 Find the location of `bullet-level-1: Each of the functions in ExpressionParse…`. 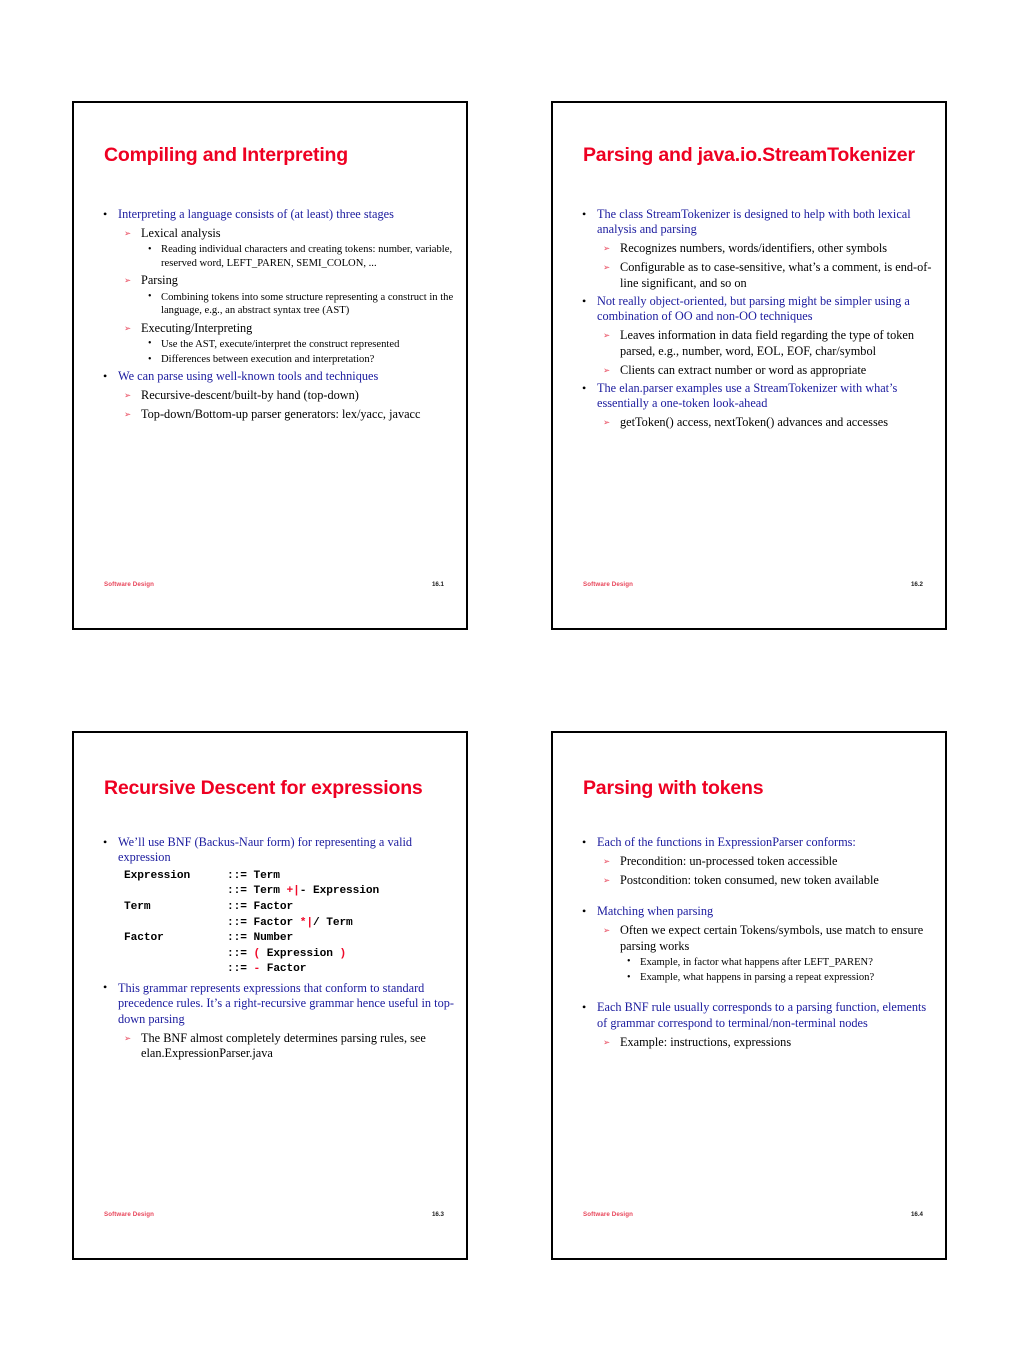

bullet-level-1: Each of the functions in ExpressionParse… is located at coordinates (755, 842).